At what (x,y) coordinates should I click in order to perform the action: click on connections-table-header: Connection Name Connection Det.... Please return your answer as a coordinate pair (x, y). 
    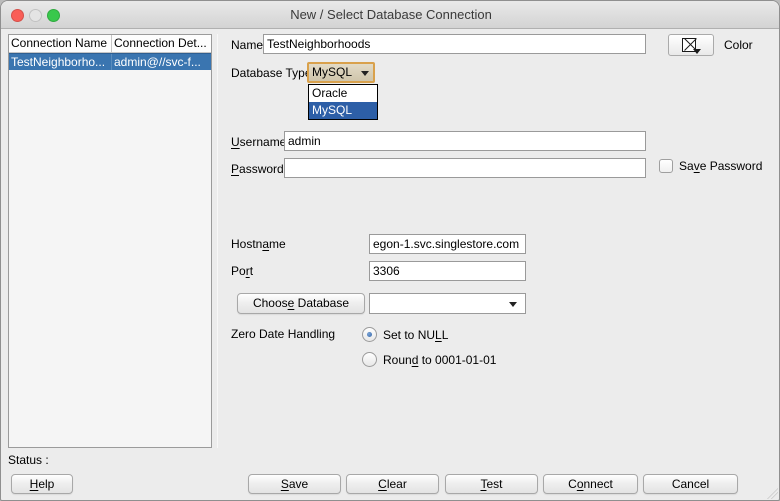
    Looking at the image, I should click on (110, 44).